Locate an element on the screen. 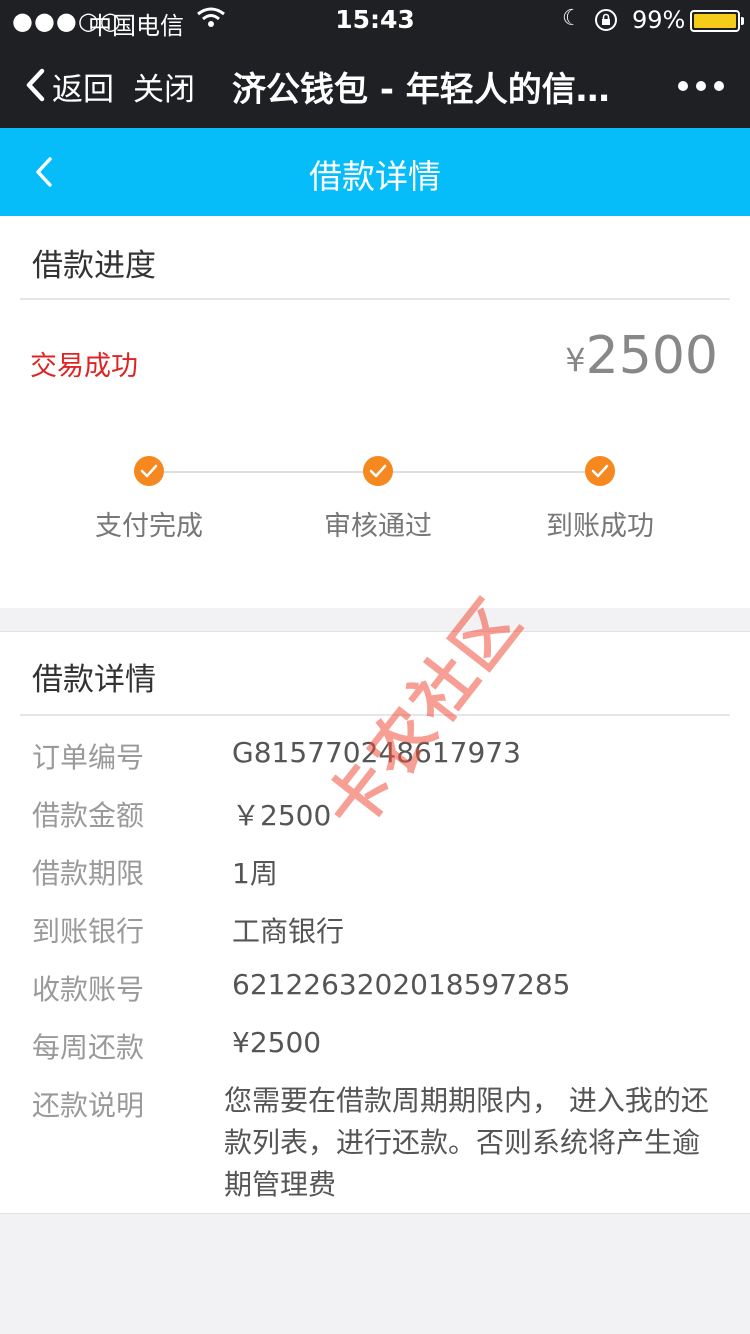 The height and width of the screenshot is (1334, 750). detail-label: 还款说明 is located at coordinates (88, 1105).